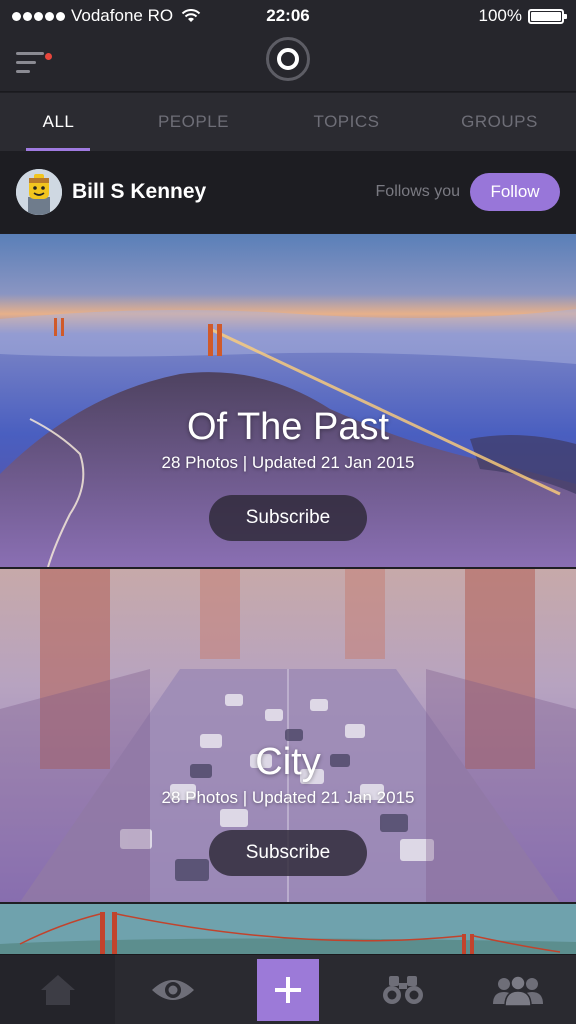 Image resolution: width=576 pixels, height=1024 pixels. I want to click on ring-logo-icon, so click(288, 59).